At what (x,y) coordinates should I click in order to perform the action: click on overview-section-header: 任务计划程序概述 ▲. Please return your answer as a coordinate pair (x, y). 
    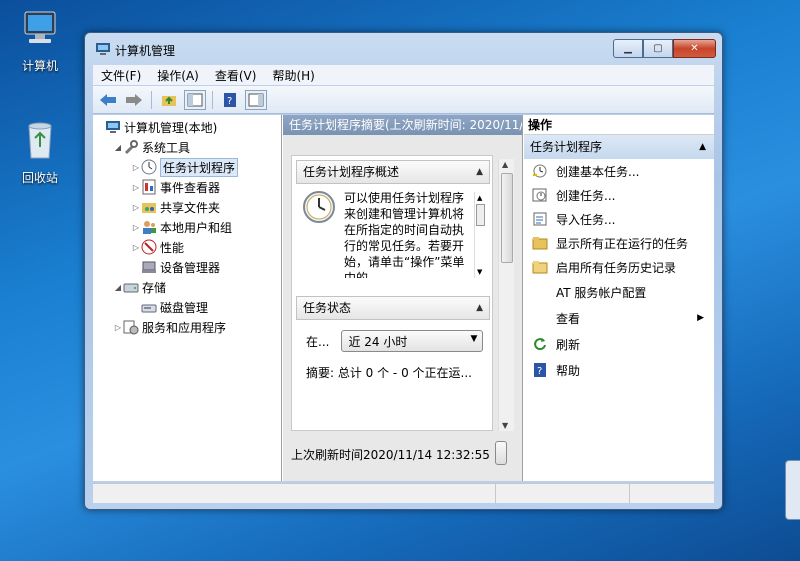
    Looking at the image, I should click on (393, 172).